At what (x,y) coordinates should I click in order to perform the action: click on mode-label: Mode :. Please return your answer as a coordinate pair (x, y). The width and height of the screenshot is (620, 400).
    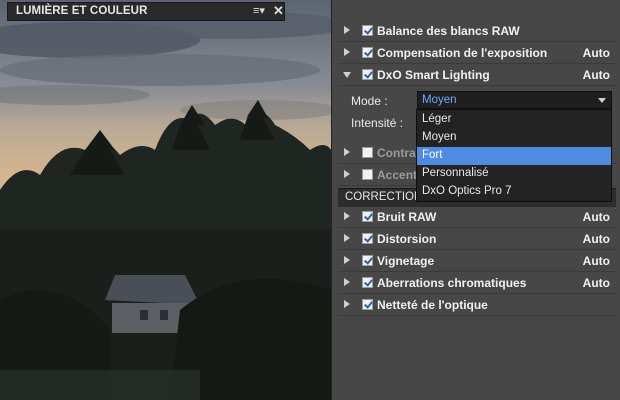
    Looking at the image, I should click on (369, 101).